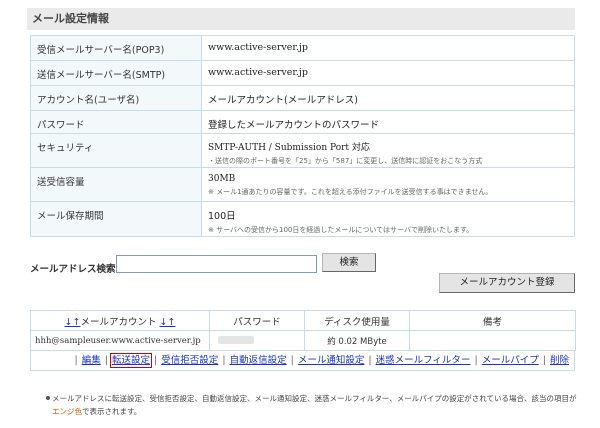 The width and height of the screenshot is (600, 428). Describe the element at coordinates (492, 340) in the screenshot. I see `notes-cell` at that location.